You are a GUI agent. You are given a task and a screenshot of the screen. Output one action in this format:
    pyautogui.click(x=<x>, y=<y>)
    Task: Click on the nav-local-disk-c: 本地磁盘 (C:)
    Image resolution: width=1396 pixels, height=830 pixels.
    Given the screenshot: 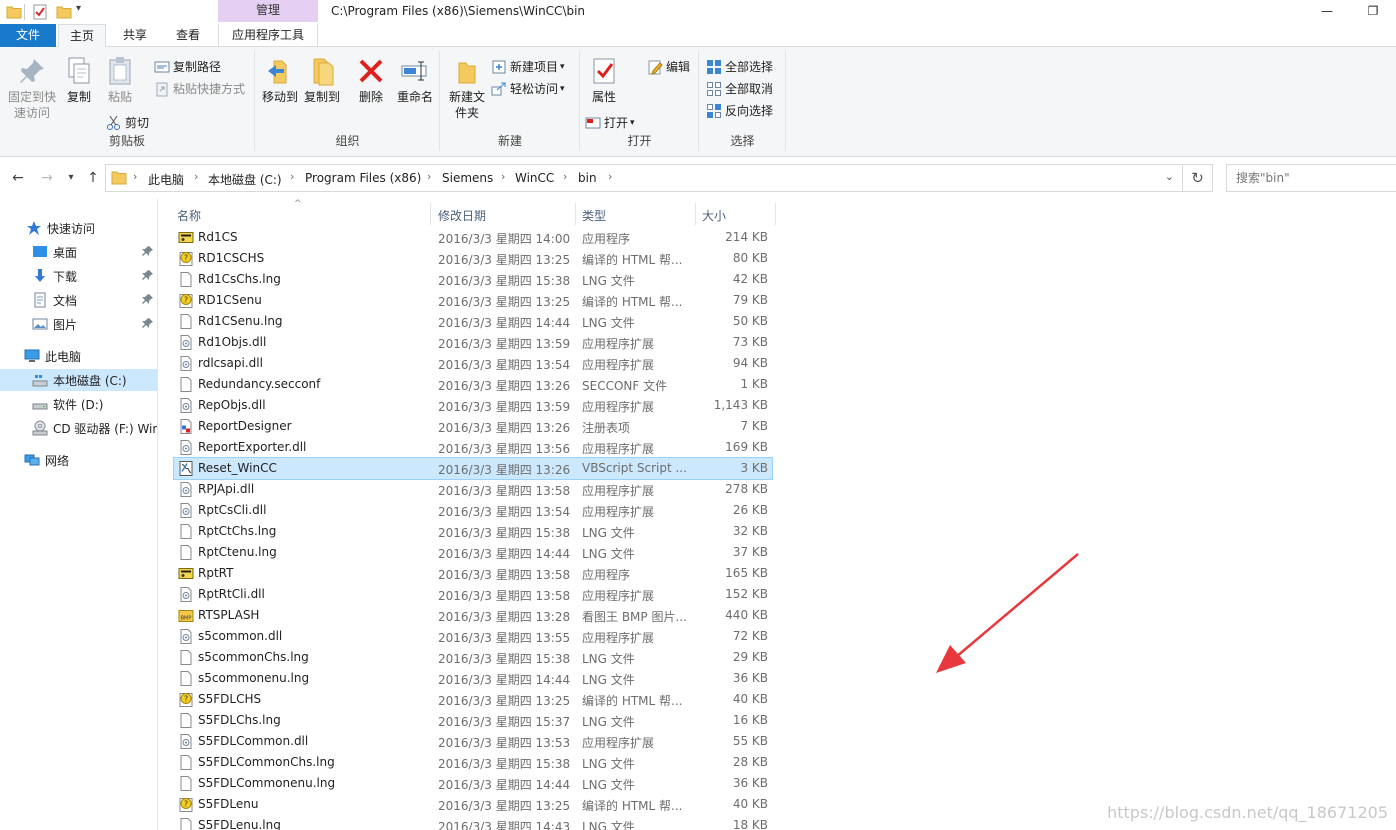 What is the action you would take?
    pyautogui.click(x=78, y=380)
    